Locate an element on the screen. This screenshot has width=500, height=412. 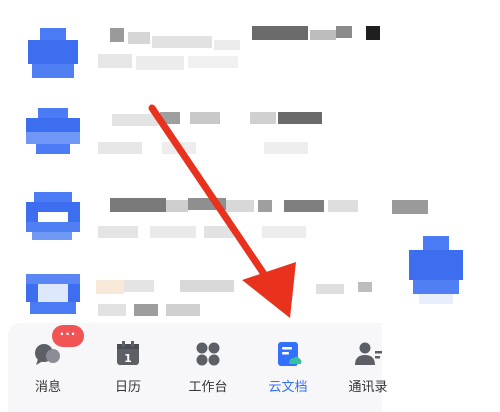
floating-avatar is located at coordinates (436, 270).